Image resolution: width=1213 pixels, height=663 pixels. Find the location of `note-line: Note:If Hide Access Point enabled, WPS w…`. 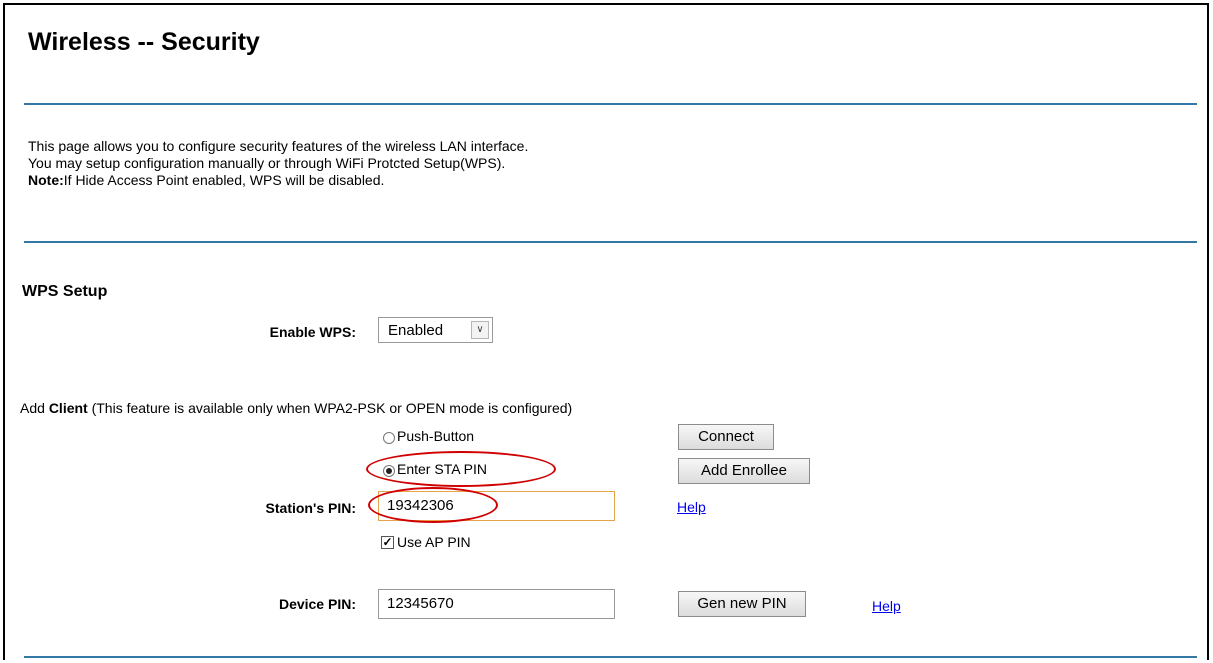

note-line: Note:If Hide Access Point enabled, WPS w… is located at coordinates (206, 180).